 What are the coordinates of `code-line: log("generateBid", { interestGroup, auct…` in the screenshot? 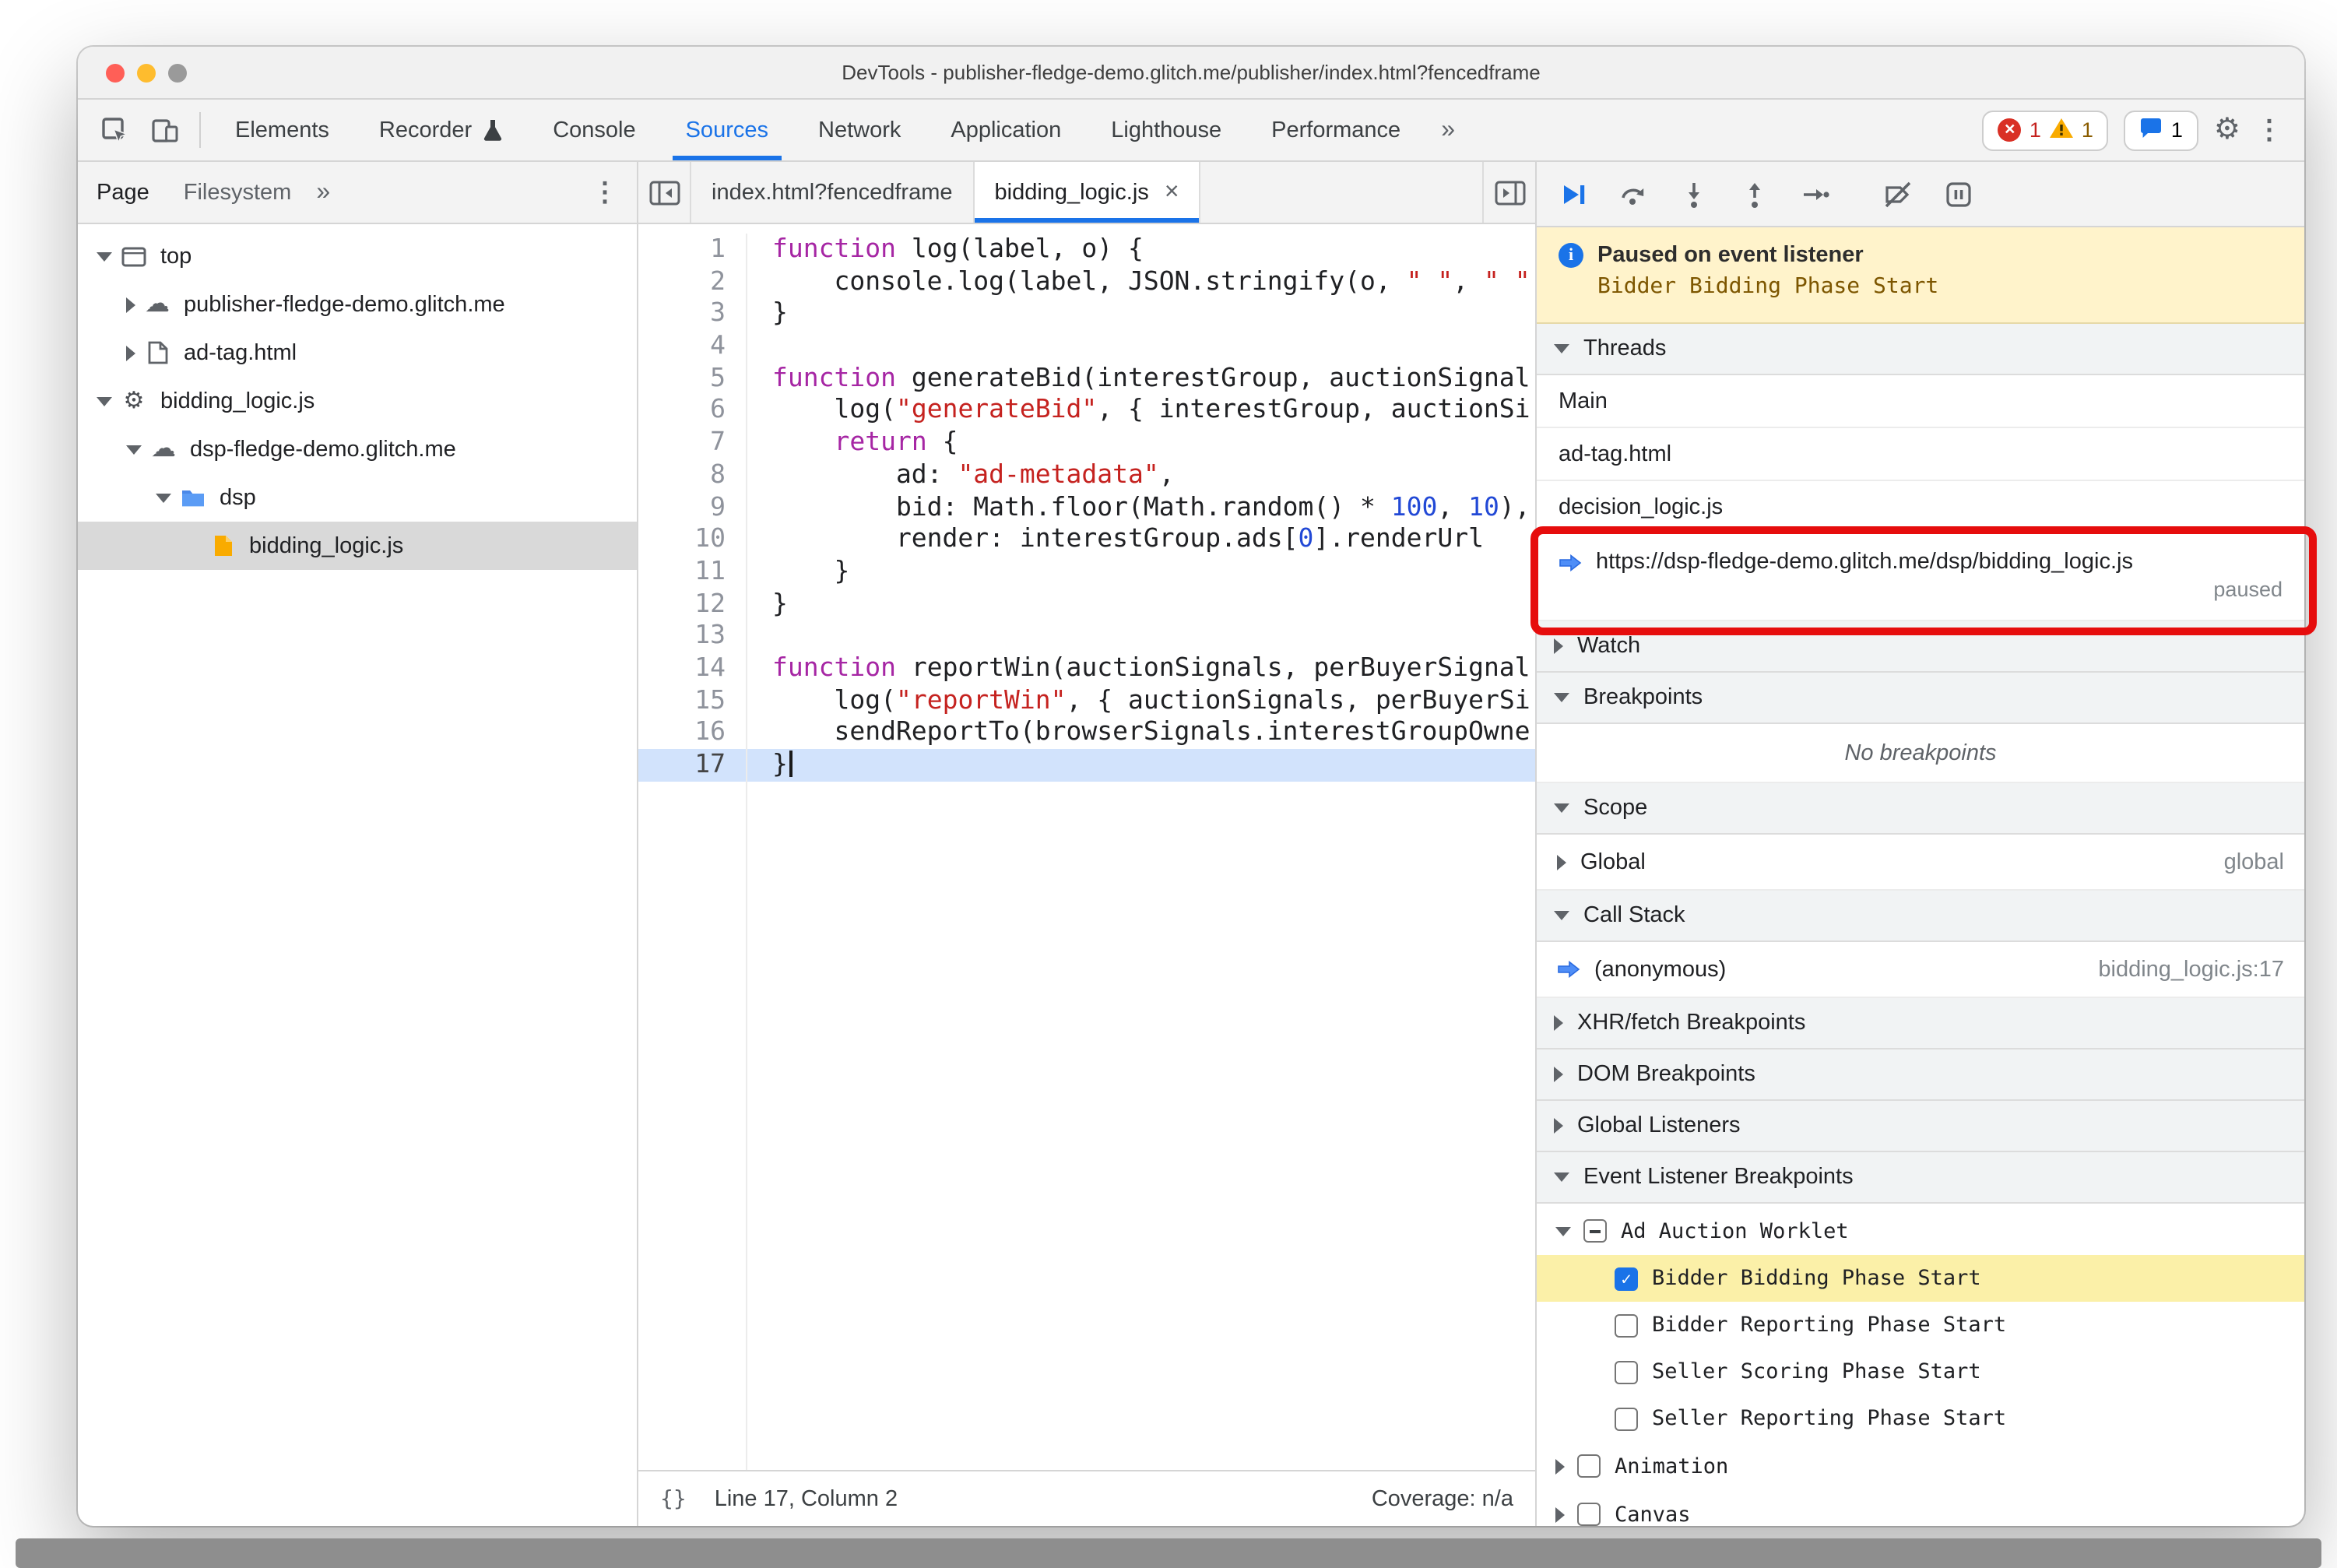 It's located at (1141, 411).